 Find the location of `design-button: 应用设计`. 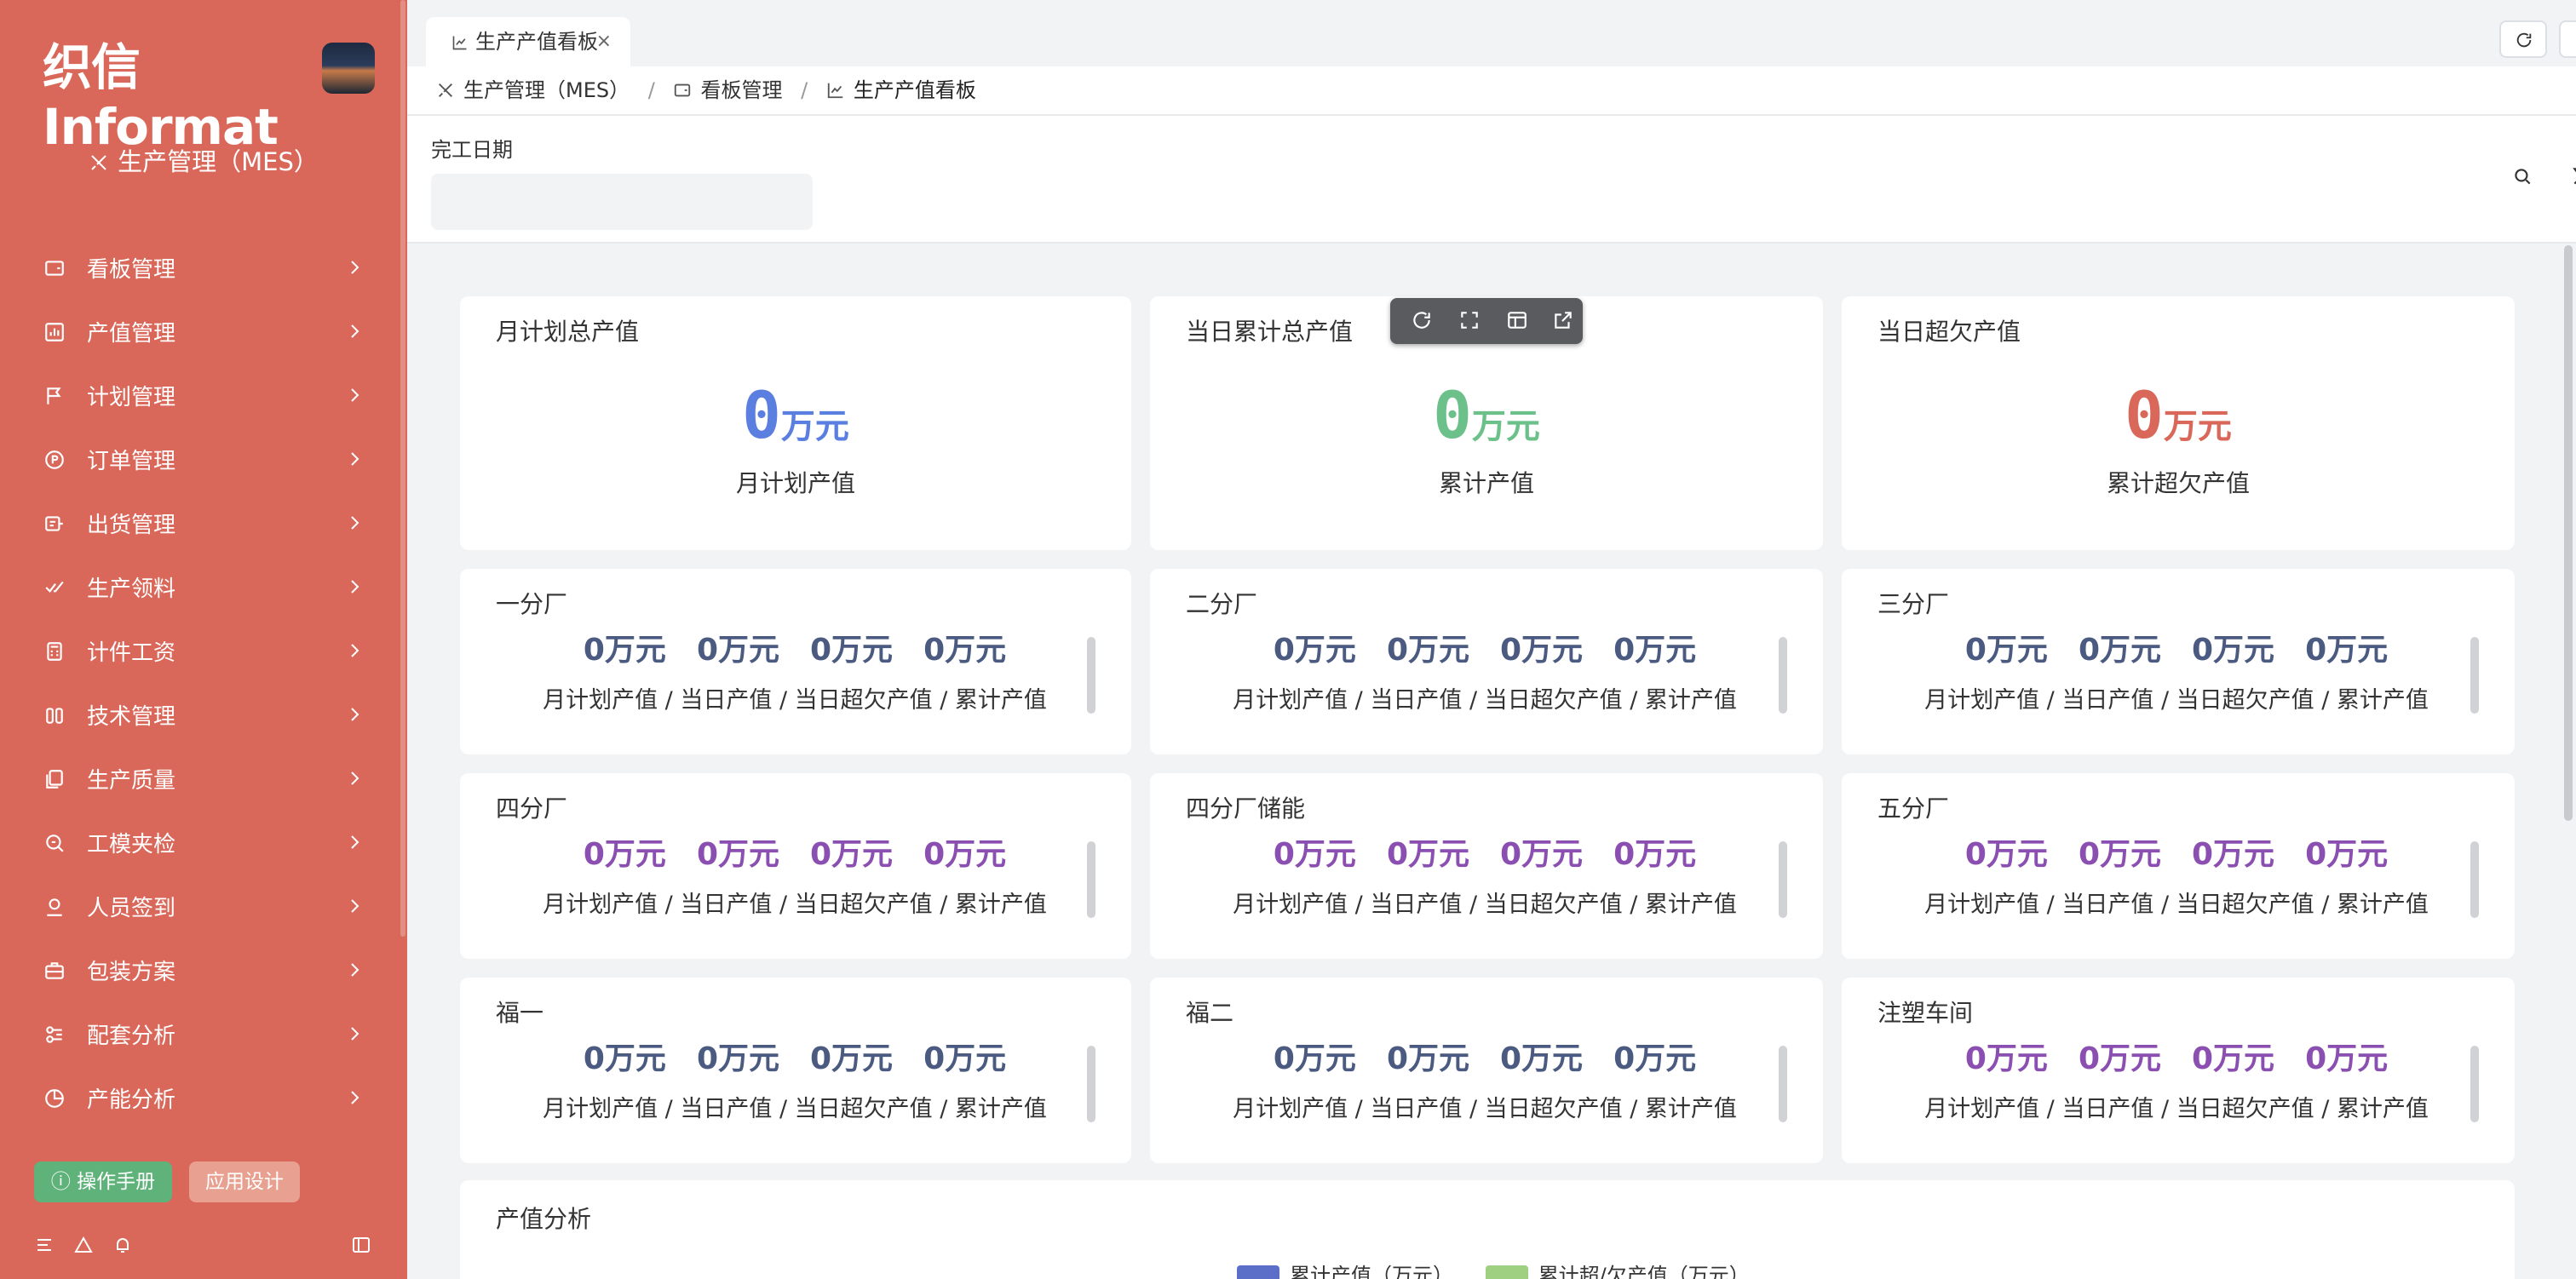

design-button: 应用设计 is located at coordinates (245, 1181).